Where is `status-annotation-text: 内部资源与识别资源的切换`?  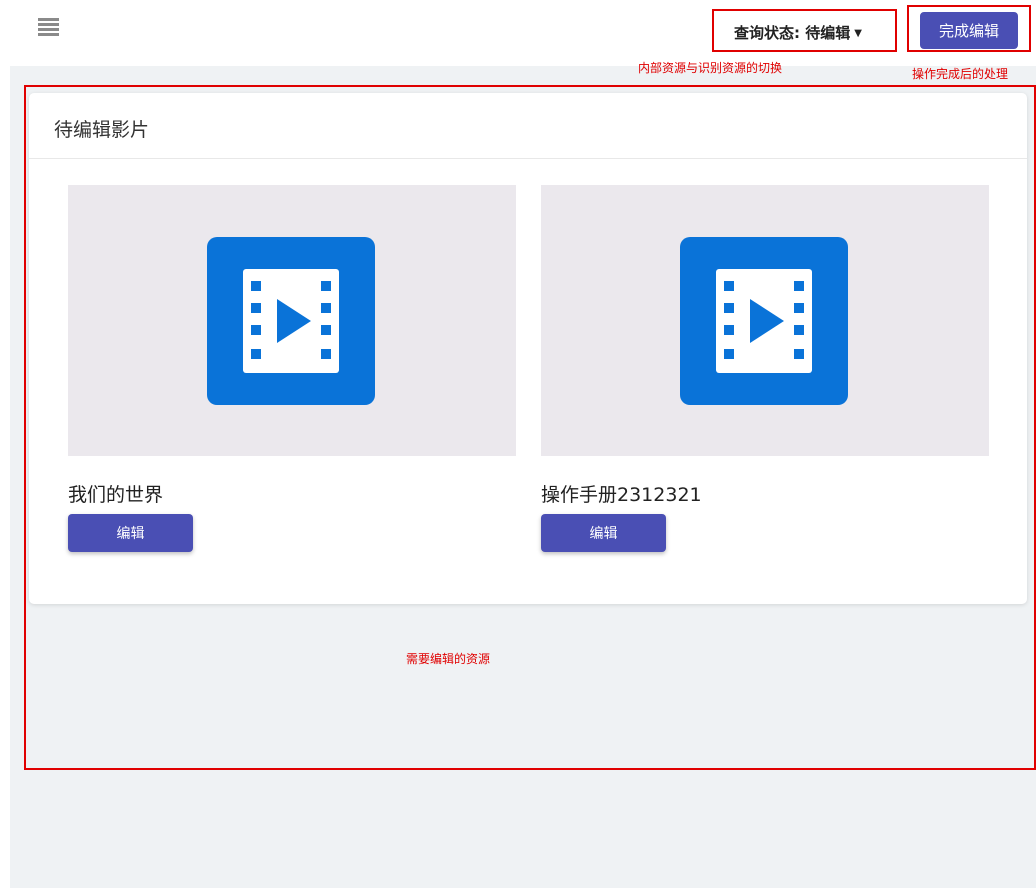
status-annotation-text: 内部资源与识别资源的切换 is located at coordinates (710, 68).